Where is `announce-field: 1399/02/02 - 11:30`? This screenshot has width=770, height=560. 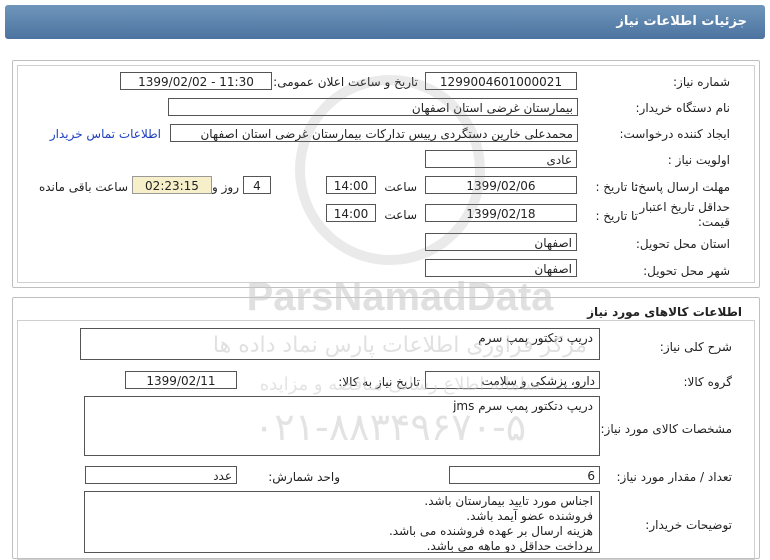
announce-field: 1399/02/02 - 11:30 is located at coordinates (196, 81).